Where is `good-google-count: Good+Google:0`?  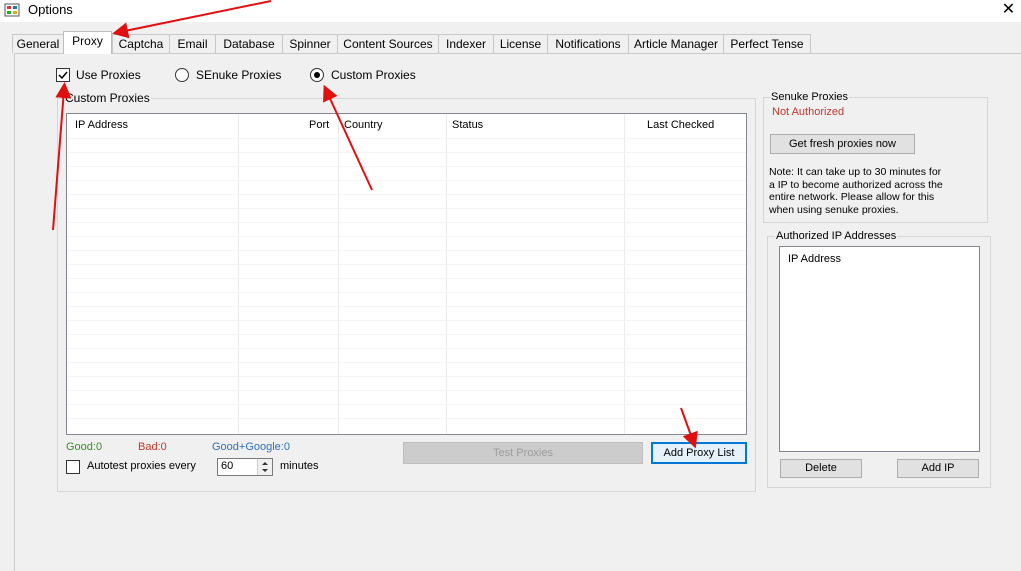
good-google-count: Good+Google:0 is located at coordinates (251, 447).